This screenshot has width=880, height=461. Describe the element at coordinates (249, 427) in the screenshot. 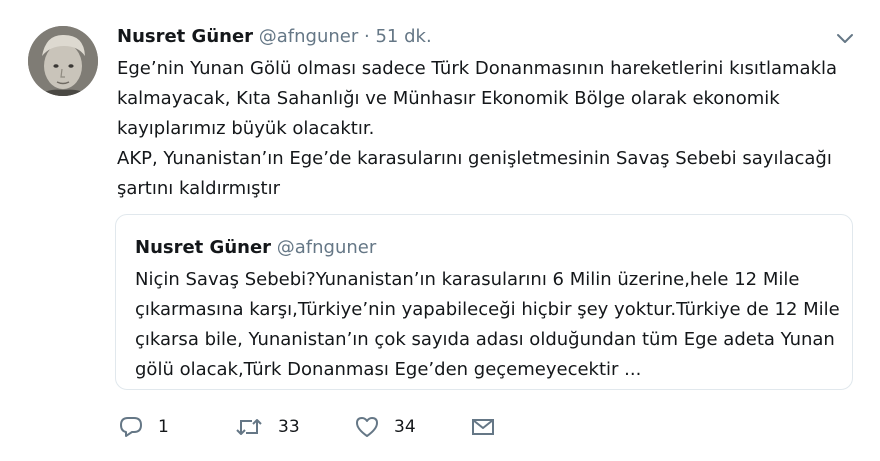

I see `retweet-icon` at that location.